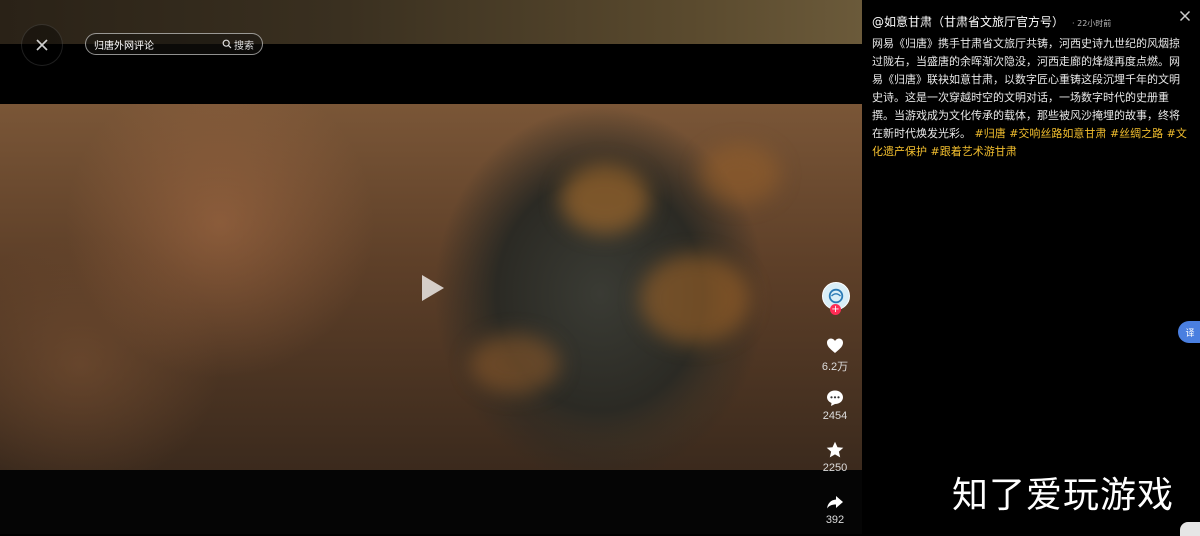 The width and height of the screenshot is (1200, 536). What do you see at coordinates (990, 133) in the screenshot?
I see `hashtag-link: #归唐` at bounding box center [990, 133].